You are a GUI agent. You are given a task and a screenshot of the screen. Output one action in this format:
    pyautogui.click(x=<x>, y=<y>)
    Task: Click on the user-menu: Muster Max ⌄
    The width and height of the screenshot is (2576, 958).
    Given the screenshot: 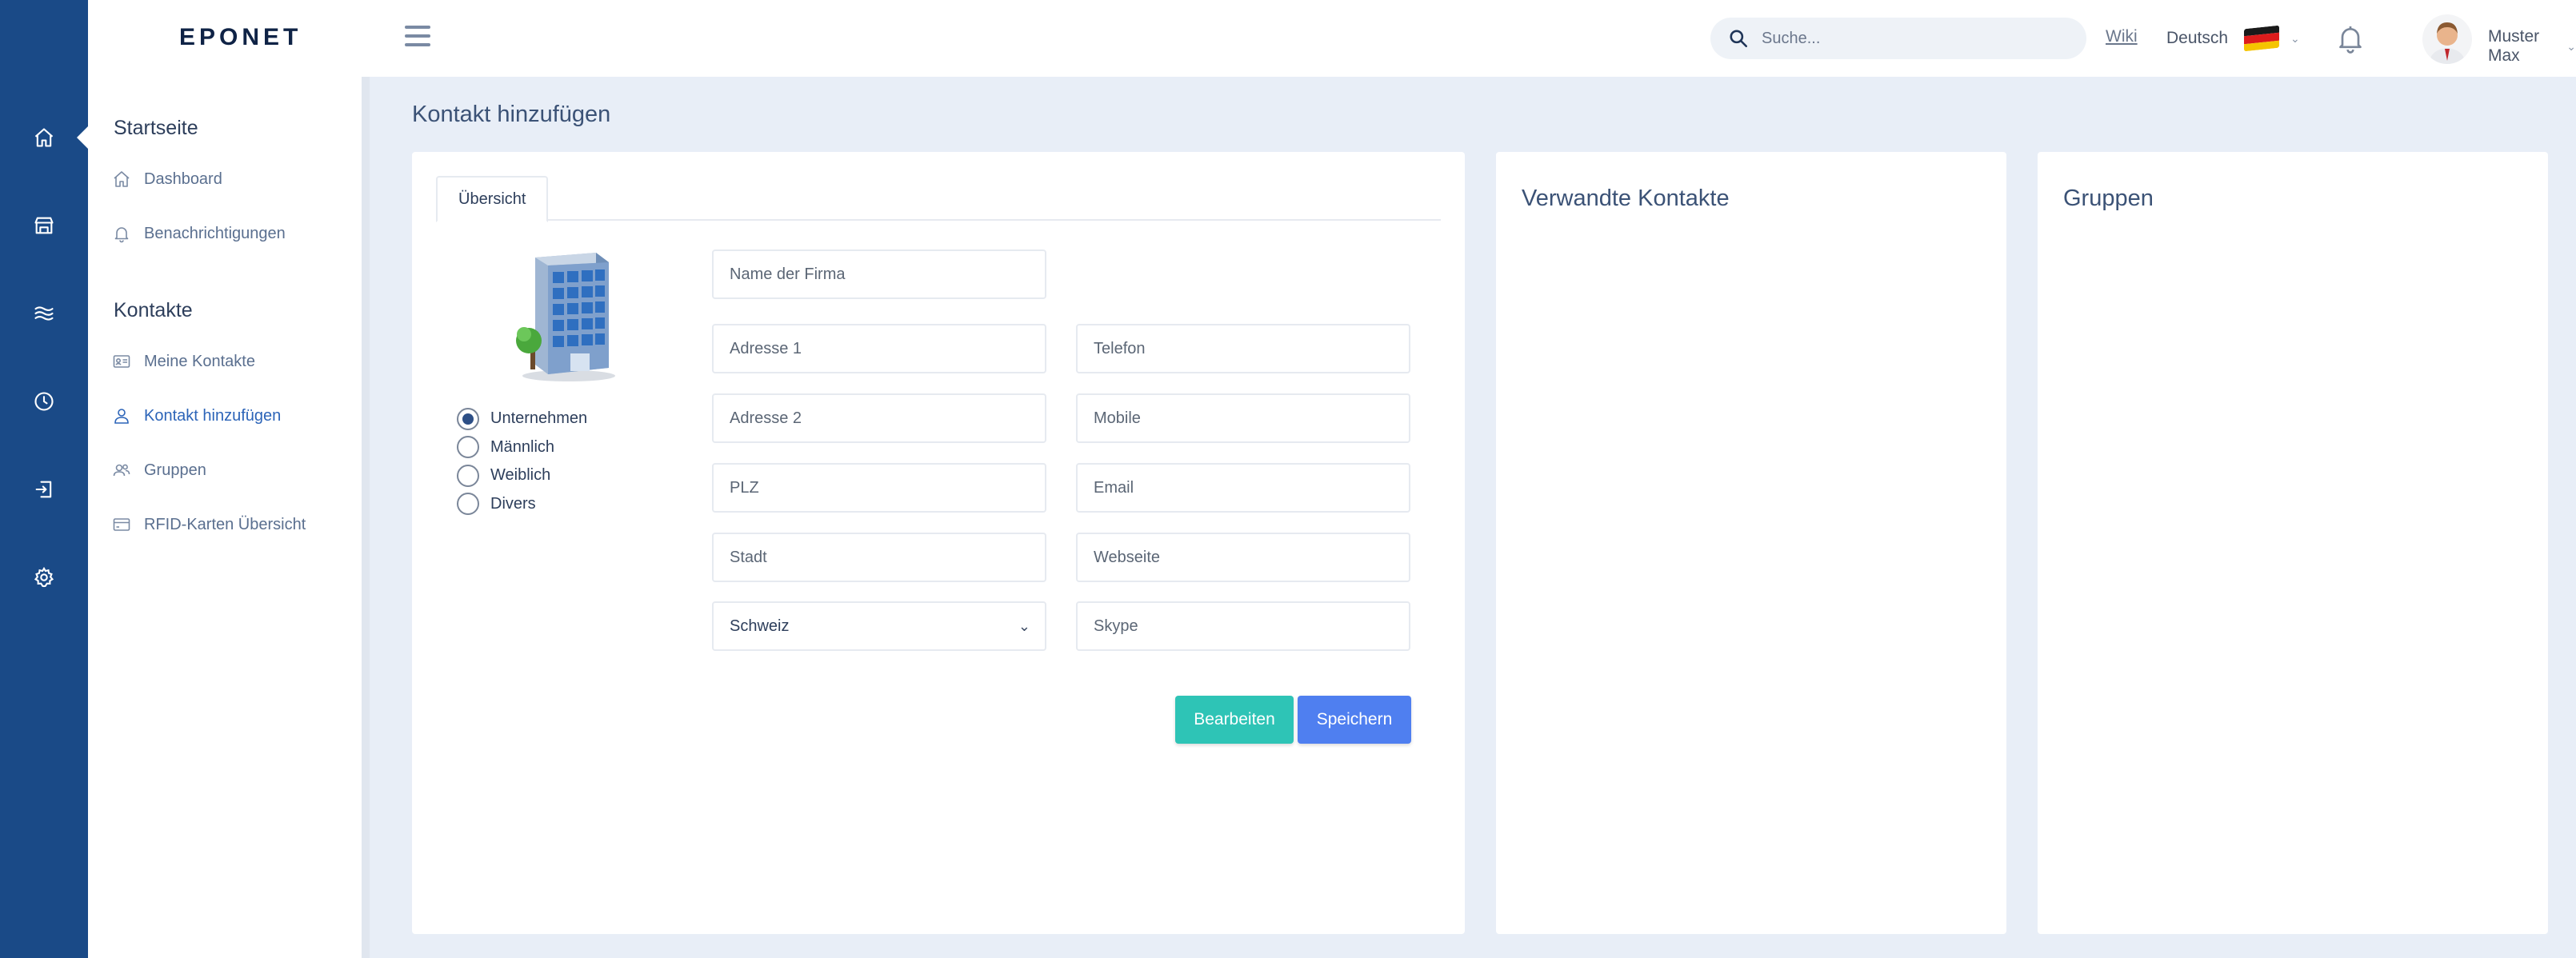 What is the action you would take?
    pyautogui.click(x=2532, y=47)
    